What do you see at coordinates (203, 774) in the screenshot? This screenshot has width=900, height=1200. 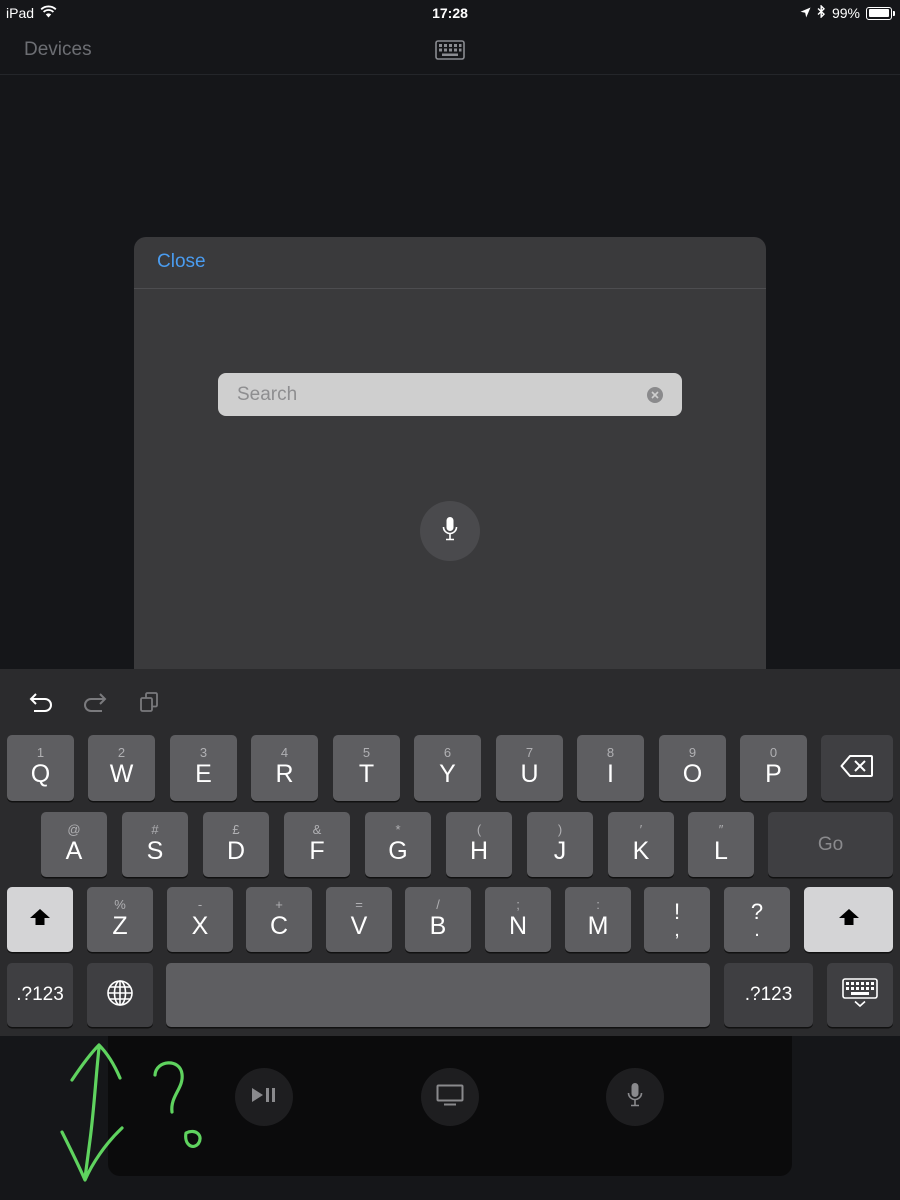 I see `key-primary-label: E` at bounding box center [203, 774].